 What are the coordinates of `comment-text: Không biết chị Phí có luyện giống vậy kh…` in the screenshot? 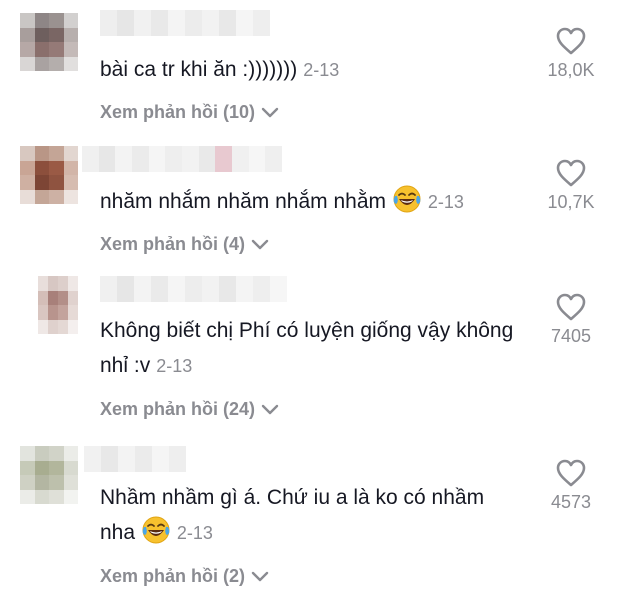 It's located at (310, 348).